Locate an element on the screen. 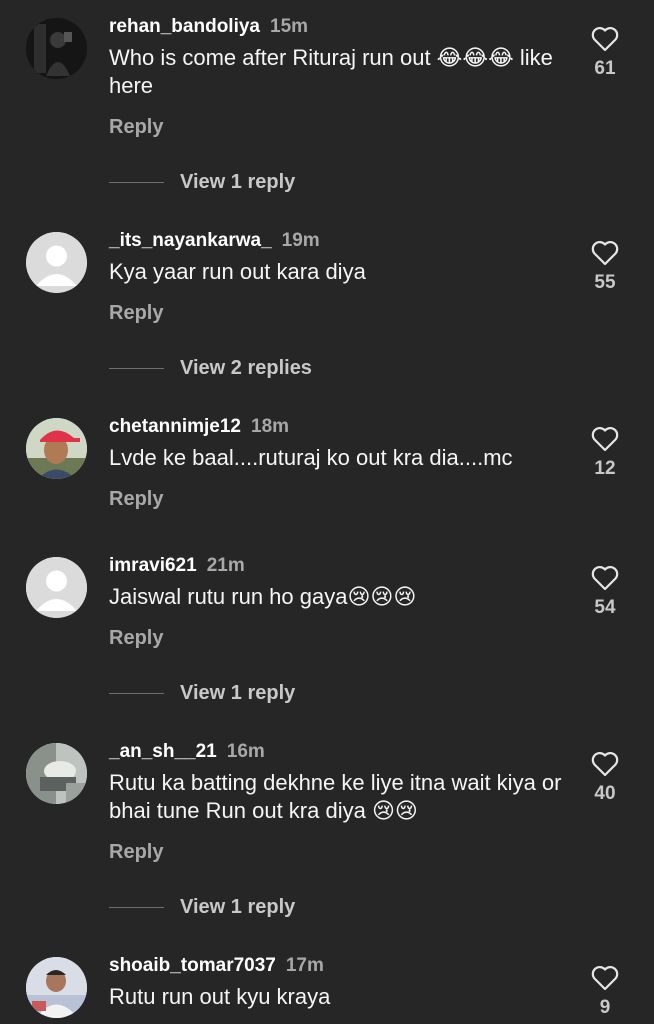  username: rehan_bandoliya is located at coordinates (184, 26).